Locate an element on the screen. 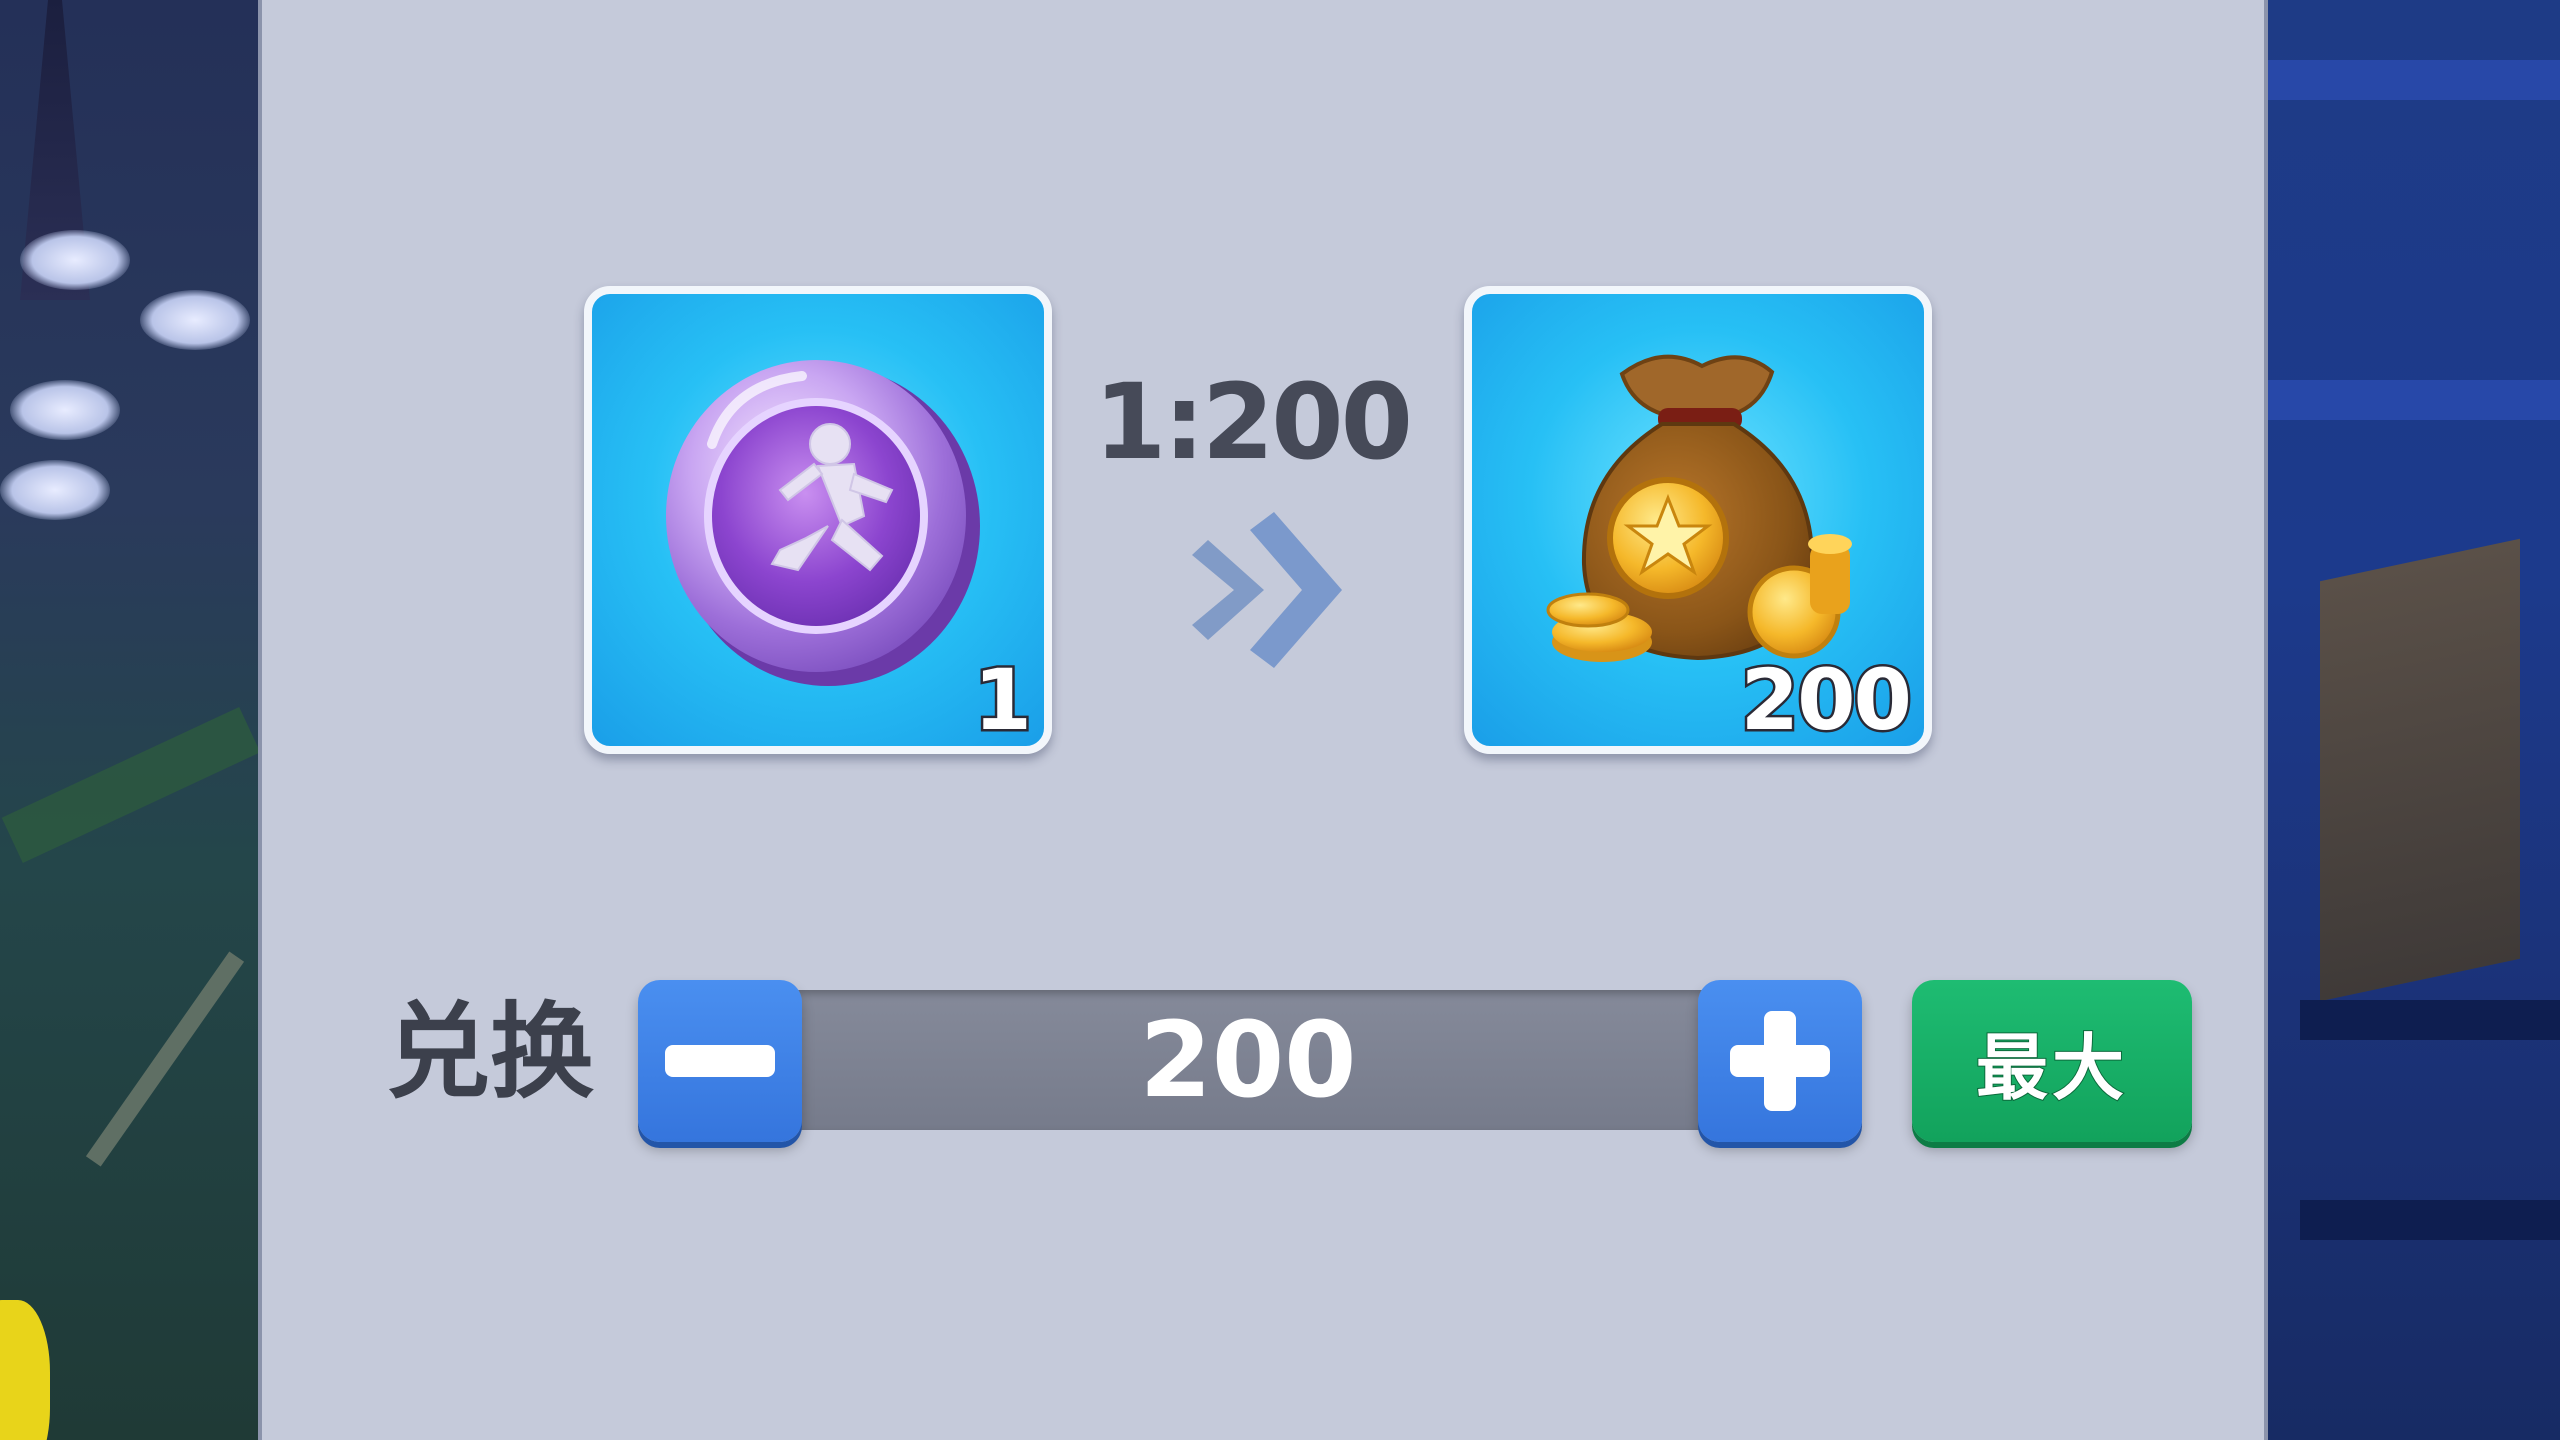 The height and width of the screenshot is (1440, 2560). background-scene-right is located at coordinates (2410, 720).